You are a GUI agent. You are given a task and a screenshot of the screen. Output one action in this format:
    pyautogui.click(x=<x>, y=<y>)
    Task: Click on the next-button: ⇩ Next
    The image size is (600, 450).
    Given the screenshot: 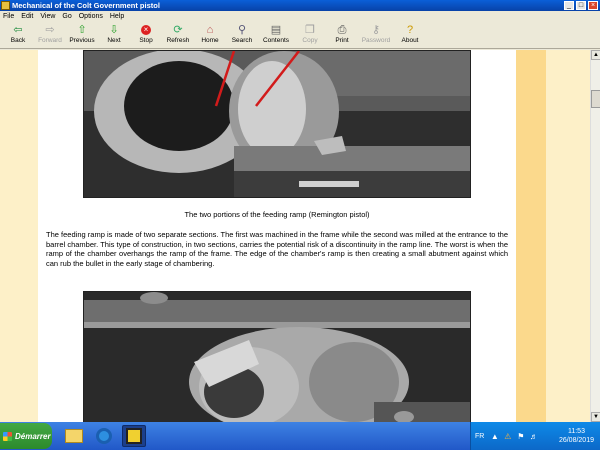 What is the action you would take?
    pyautogui.click(x=114, y=33)
    